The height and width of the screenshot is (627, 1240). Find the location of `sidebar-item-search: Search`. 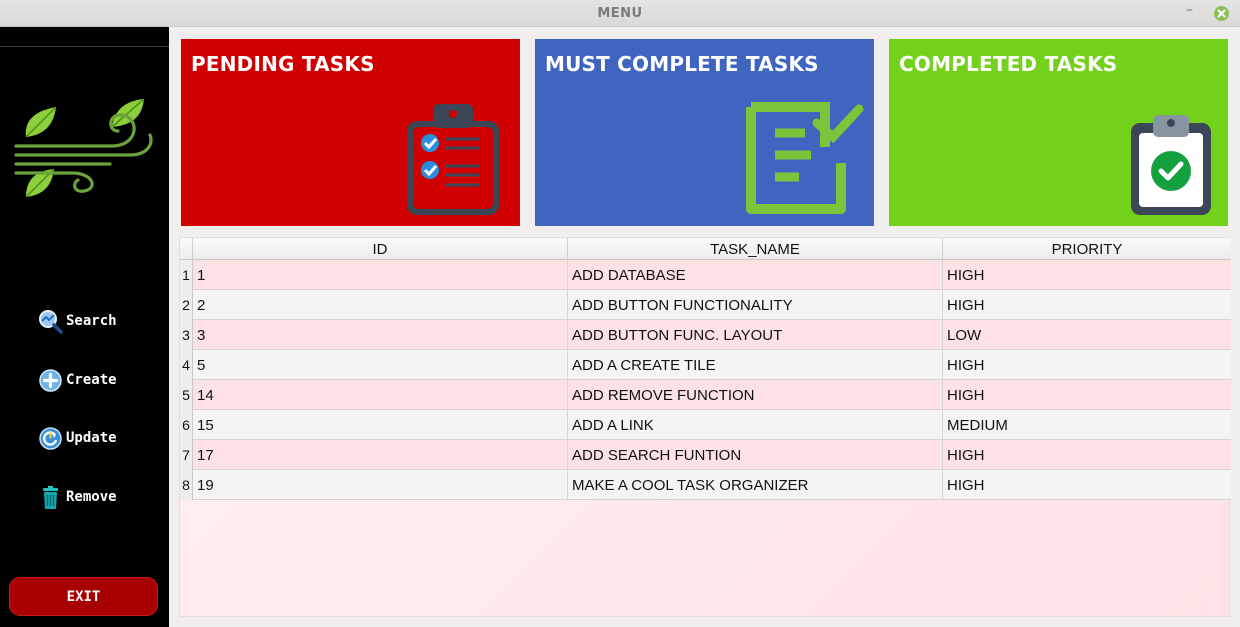

sidebar-item-search: Search is located at coordinates (77, 321).